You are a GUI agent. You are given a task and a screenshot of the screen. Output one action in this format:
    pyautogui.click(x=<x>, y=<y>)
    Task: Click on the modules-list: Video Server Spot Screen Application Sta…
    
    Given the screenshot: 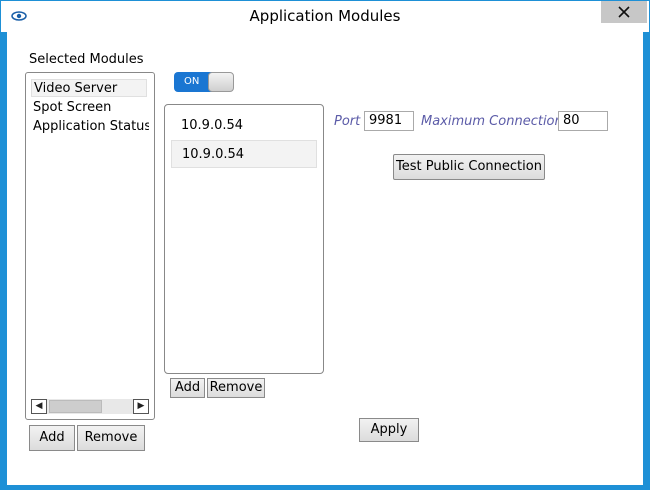 What is the action you would take?
    pyautogui.click(x=90, y=246)
    